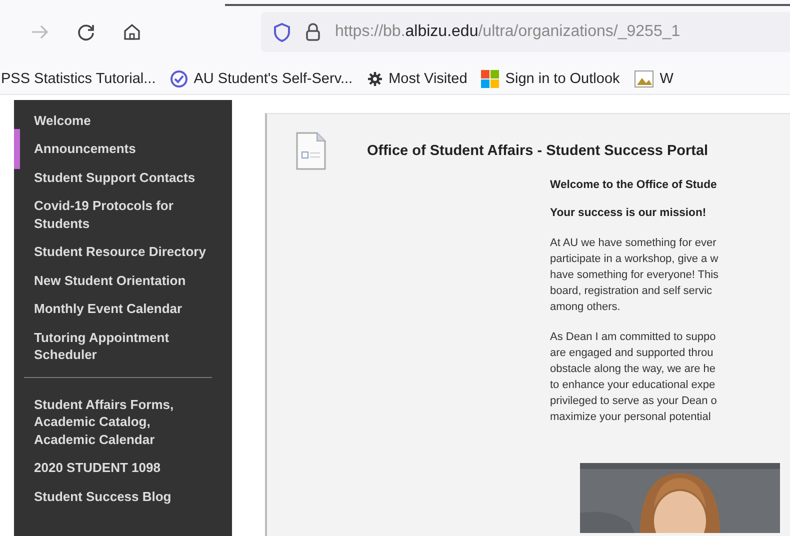 This screenshot has width=790, height=536. Describe the element at coordinates (132, 32) in the screenshot. I see `home-icon` at that location.